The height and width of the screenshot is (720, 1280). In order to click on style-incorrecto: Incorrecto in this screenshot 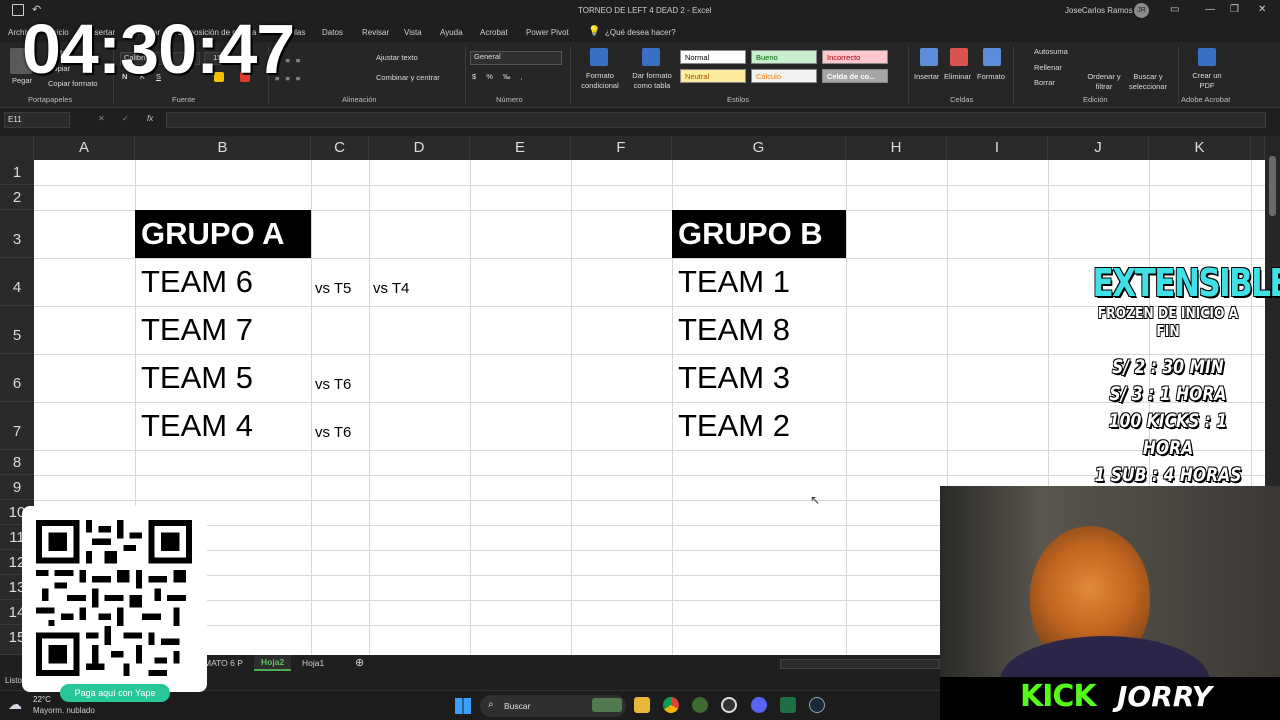, I will do `click(855, 57)`.